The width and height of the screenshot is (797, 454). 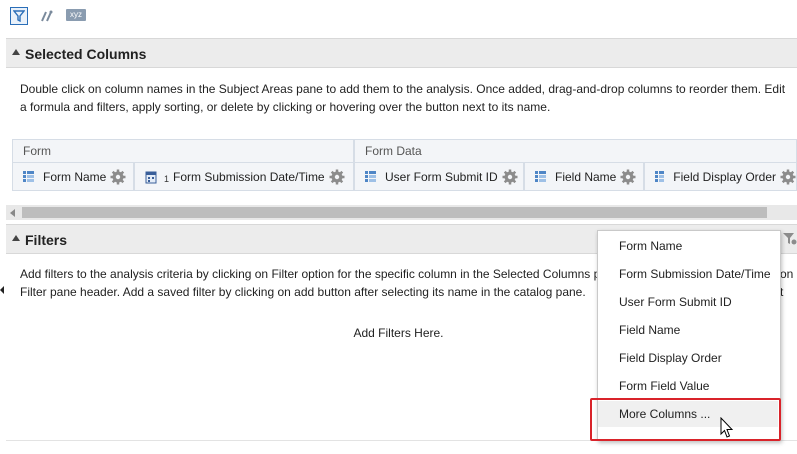 What do you see at coordinates (787, 283) in the screenshot?
I see `filters-description-line1-tail: on t` at bounding box center [787, 283].